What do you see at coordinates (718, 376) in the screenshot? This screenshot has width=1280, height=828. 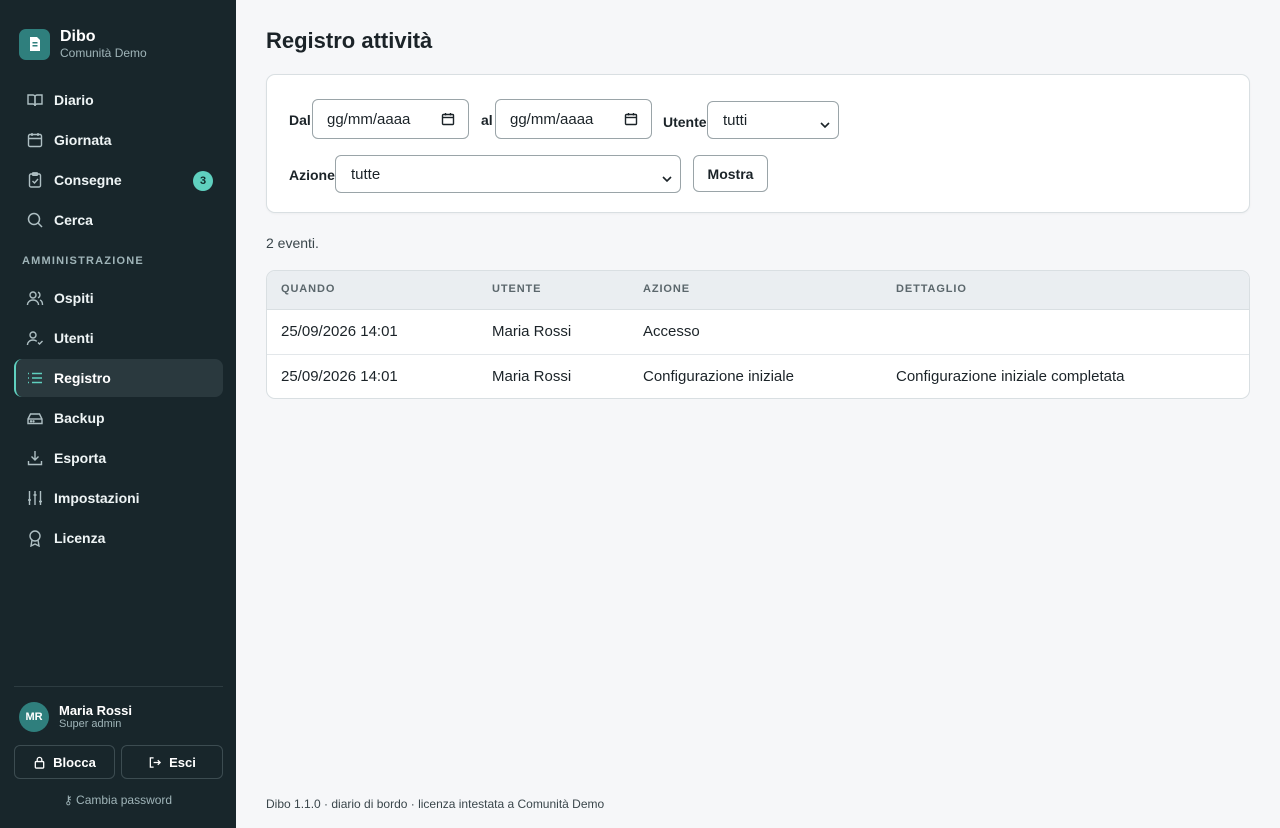 I see `cell-action: Configurazione iniziale` at bounding box center [718, 376].